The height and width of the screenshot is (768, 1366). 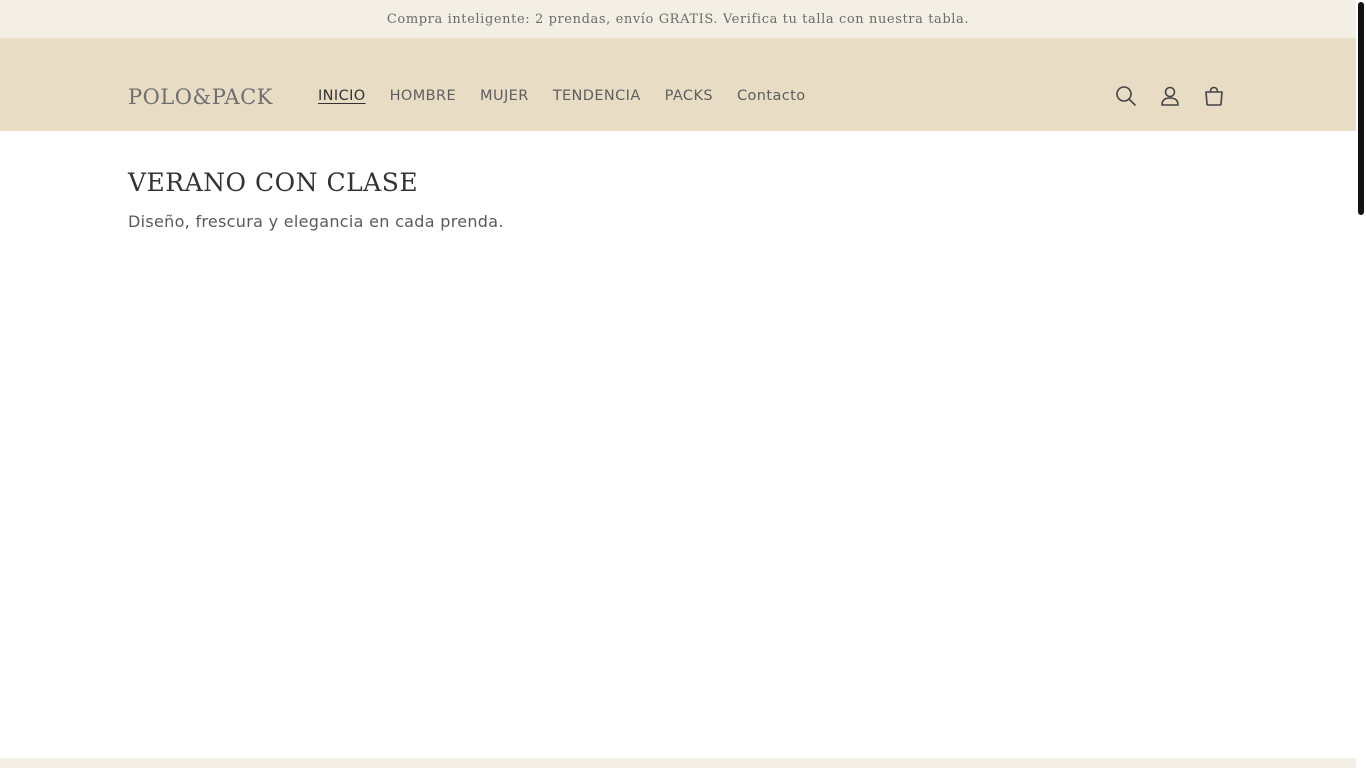 I want to click on cart-button, so click(x=1214, y=96).